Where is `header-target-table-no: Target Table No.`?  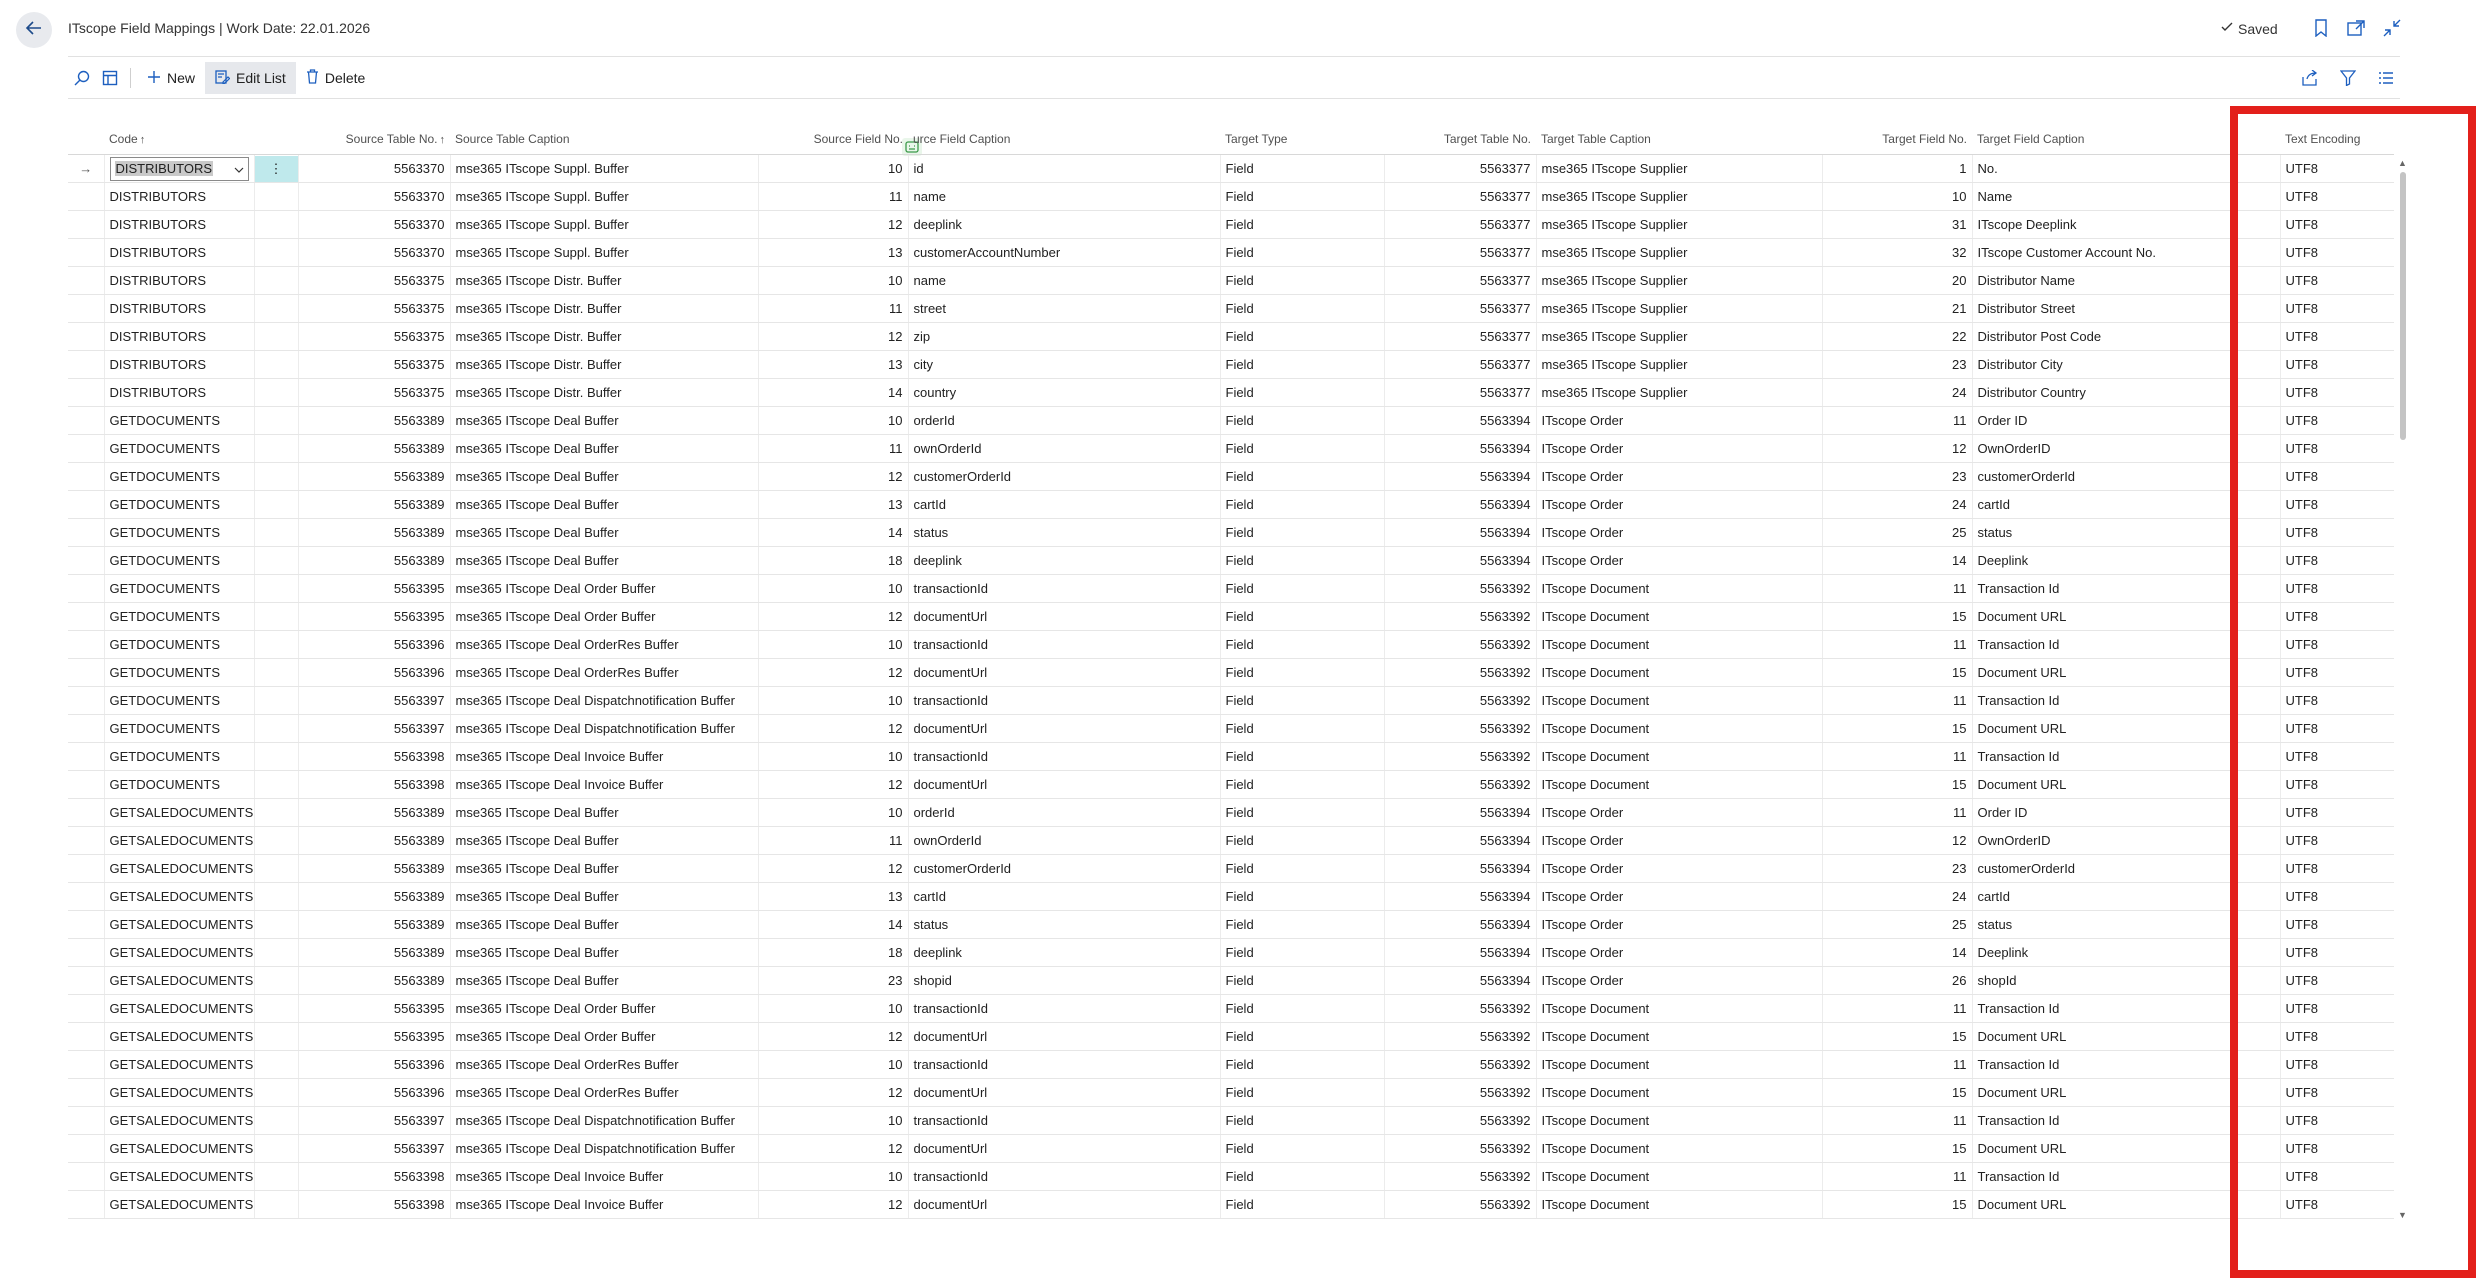 header-target-table-no: Target Table No. is located at coordinates (1460, 139).